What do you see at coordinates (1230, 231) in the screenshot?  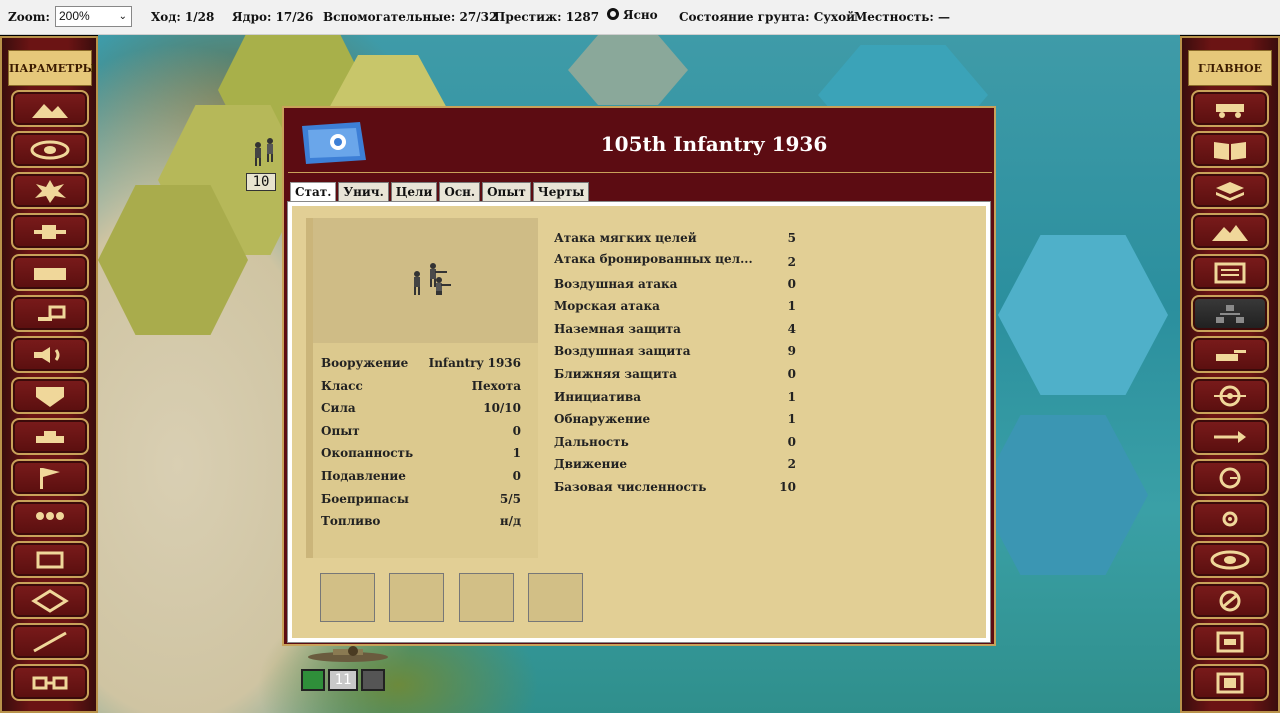 I see `terrain-view-button` at bounding box center [1230, 231].